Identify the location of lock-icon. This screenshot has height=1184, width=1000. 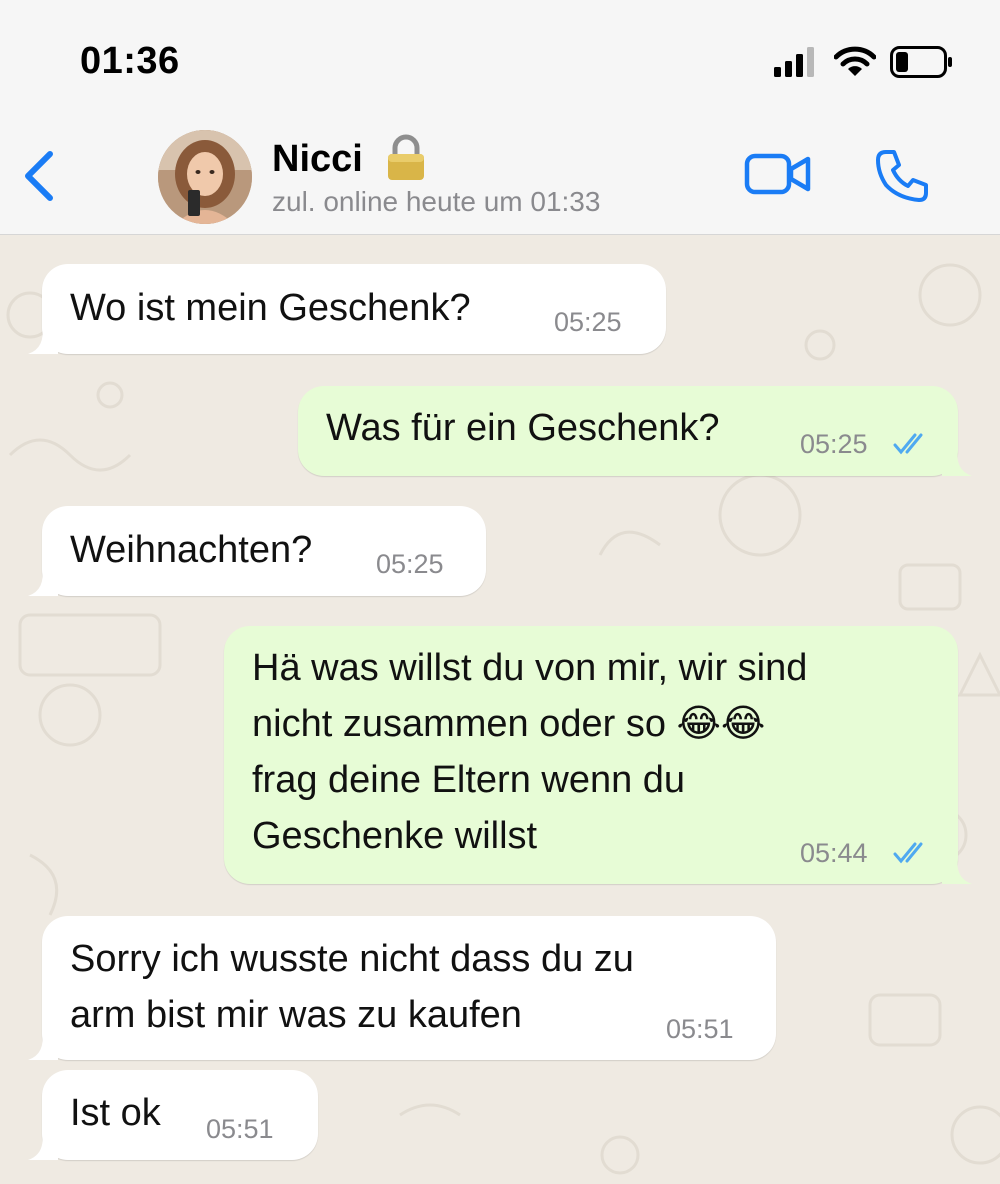
(406, 157).